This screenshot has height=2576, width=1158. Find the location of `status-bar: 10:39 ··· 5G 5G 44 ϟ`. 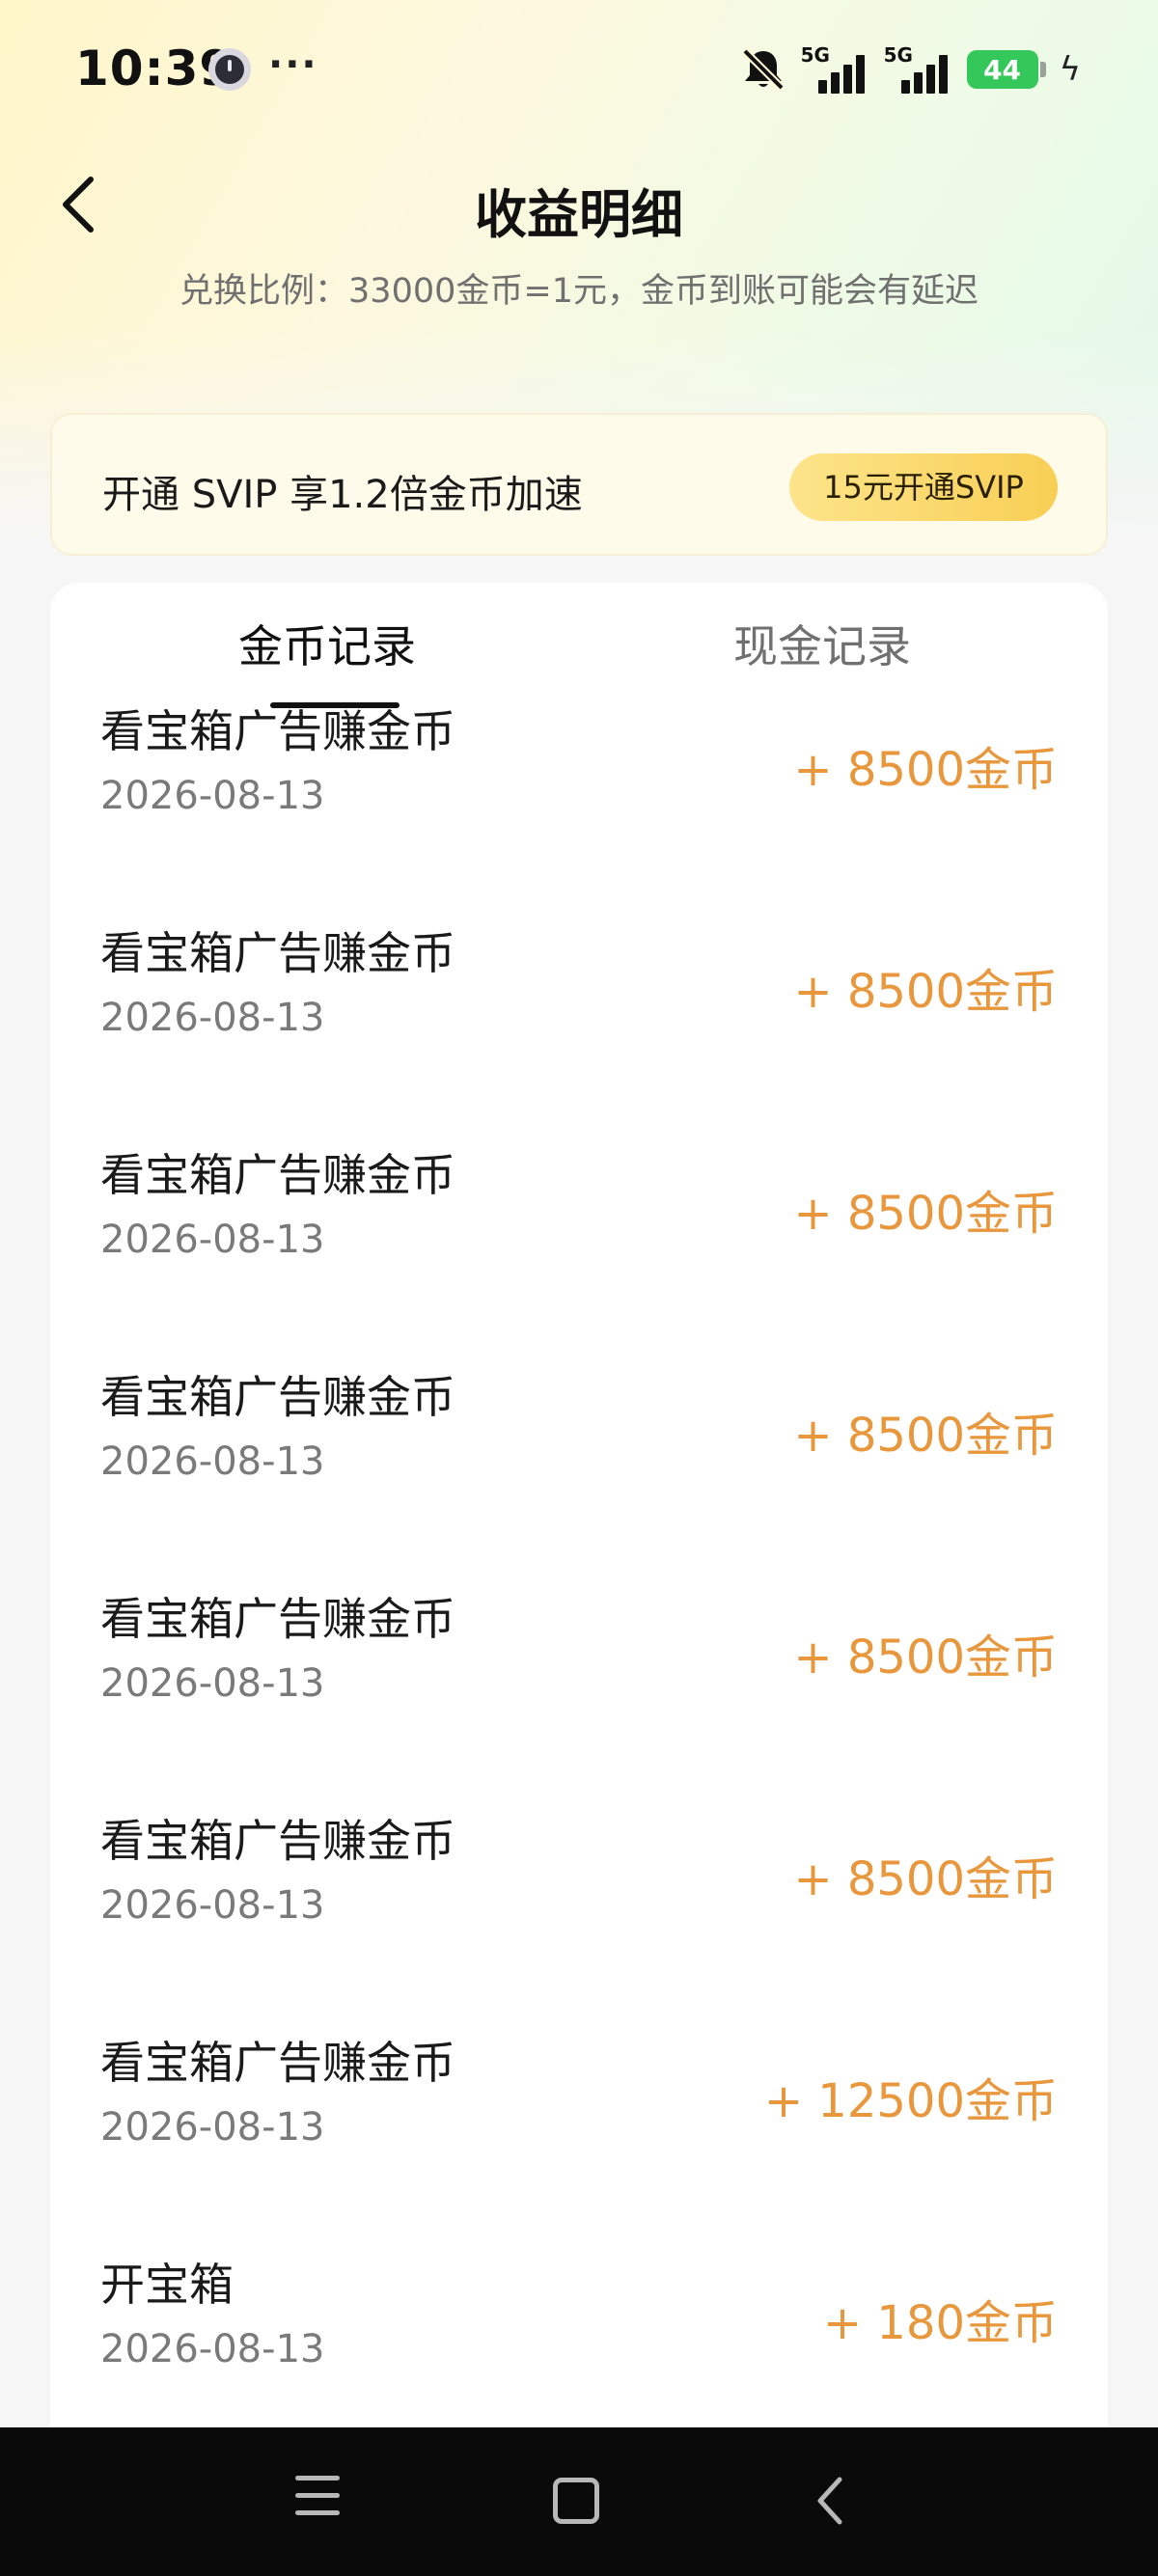

status-bar: 10:39 ··· 5G 5G 44 ϟ is located at coordinates (579, 67).